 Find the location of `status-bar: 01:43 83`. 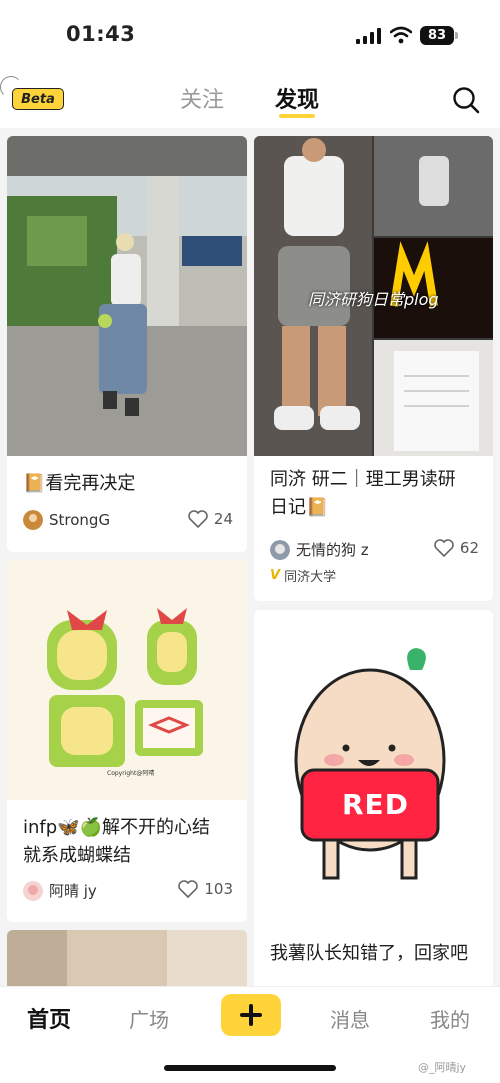

status-bar: 01:43 83 is located at coordinates (250, 35).